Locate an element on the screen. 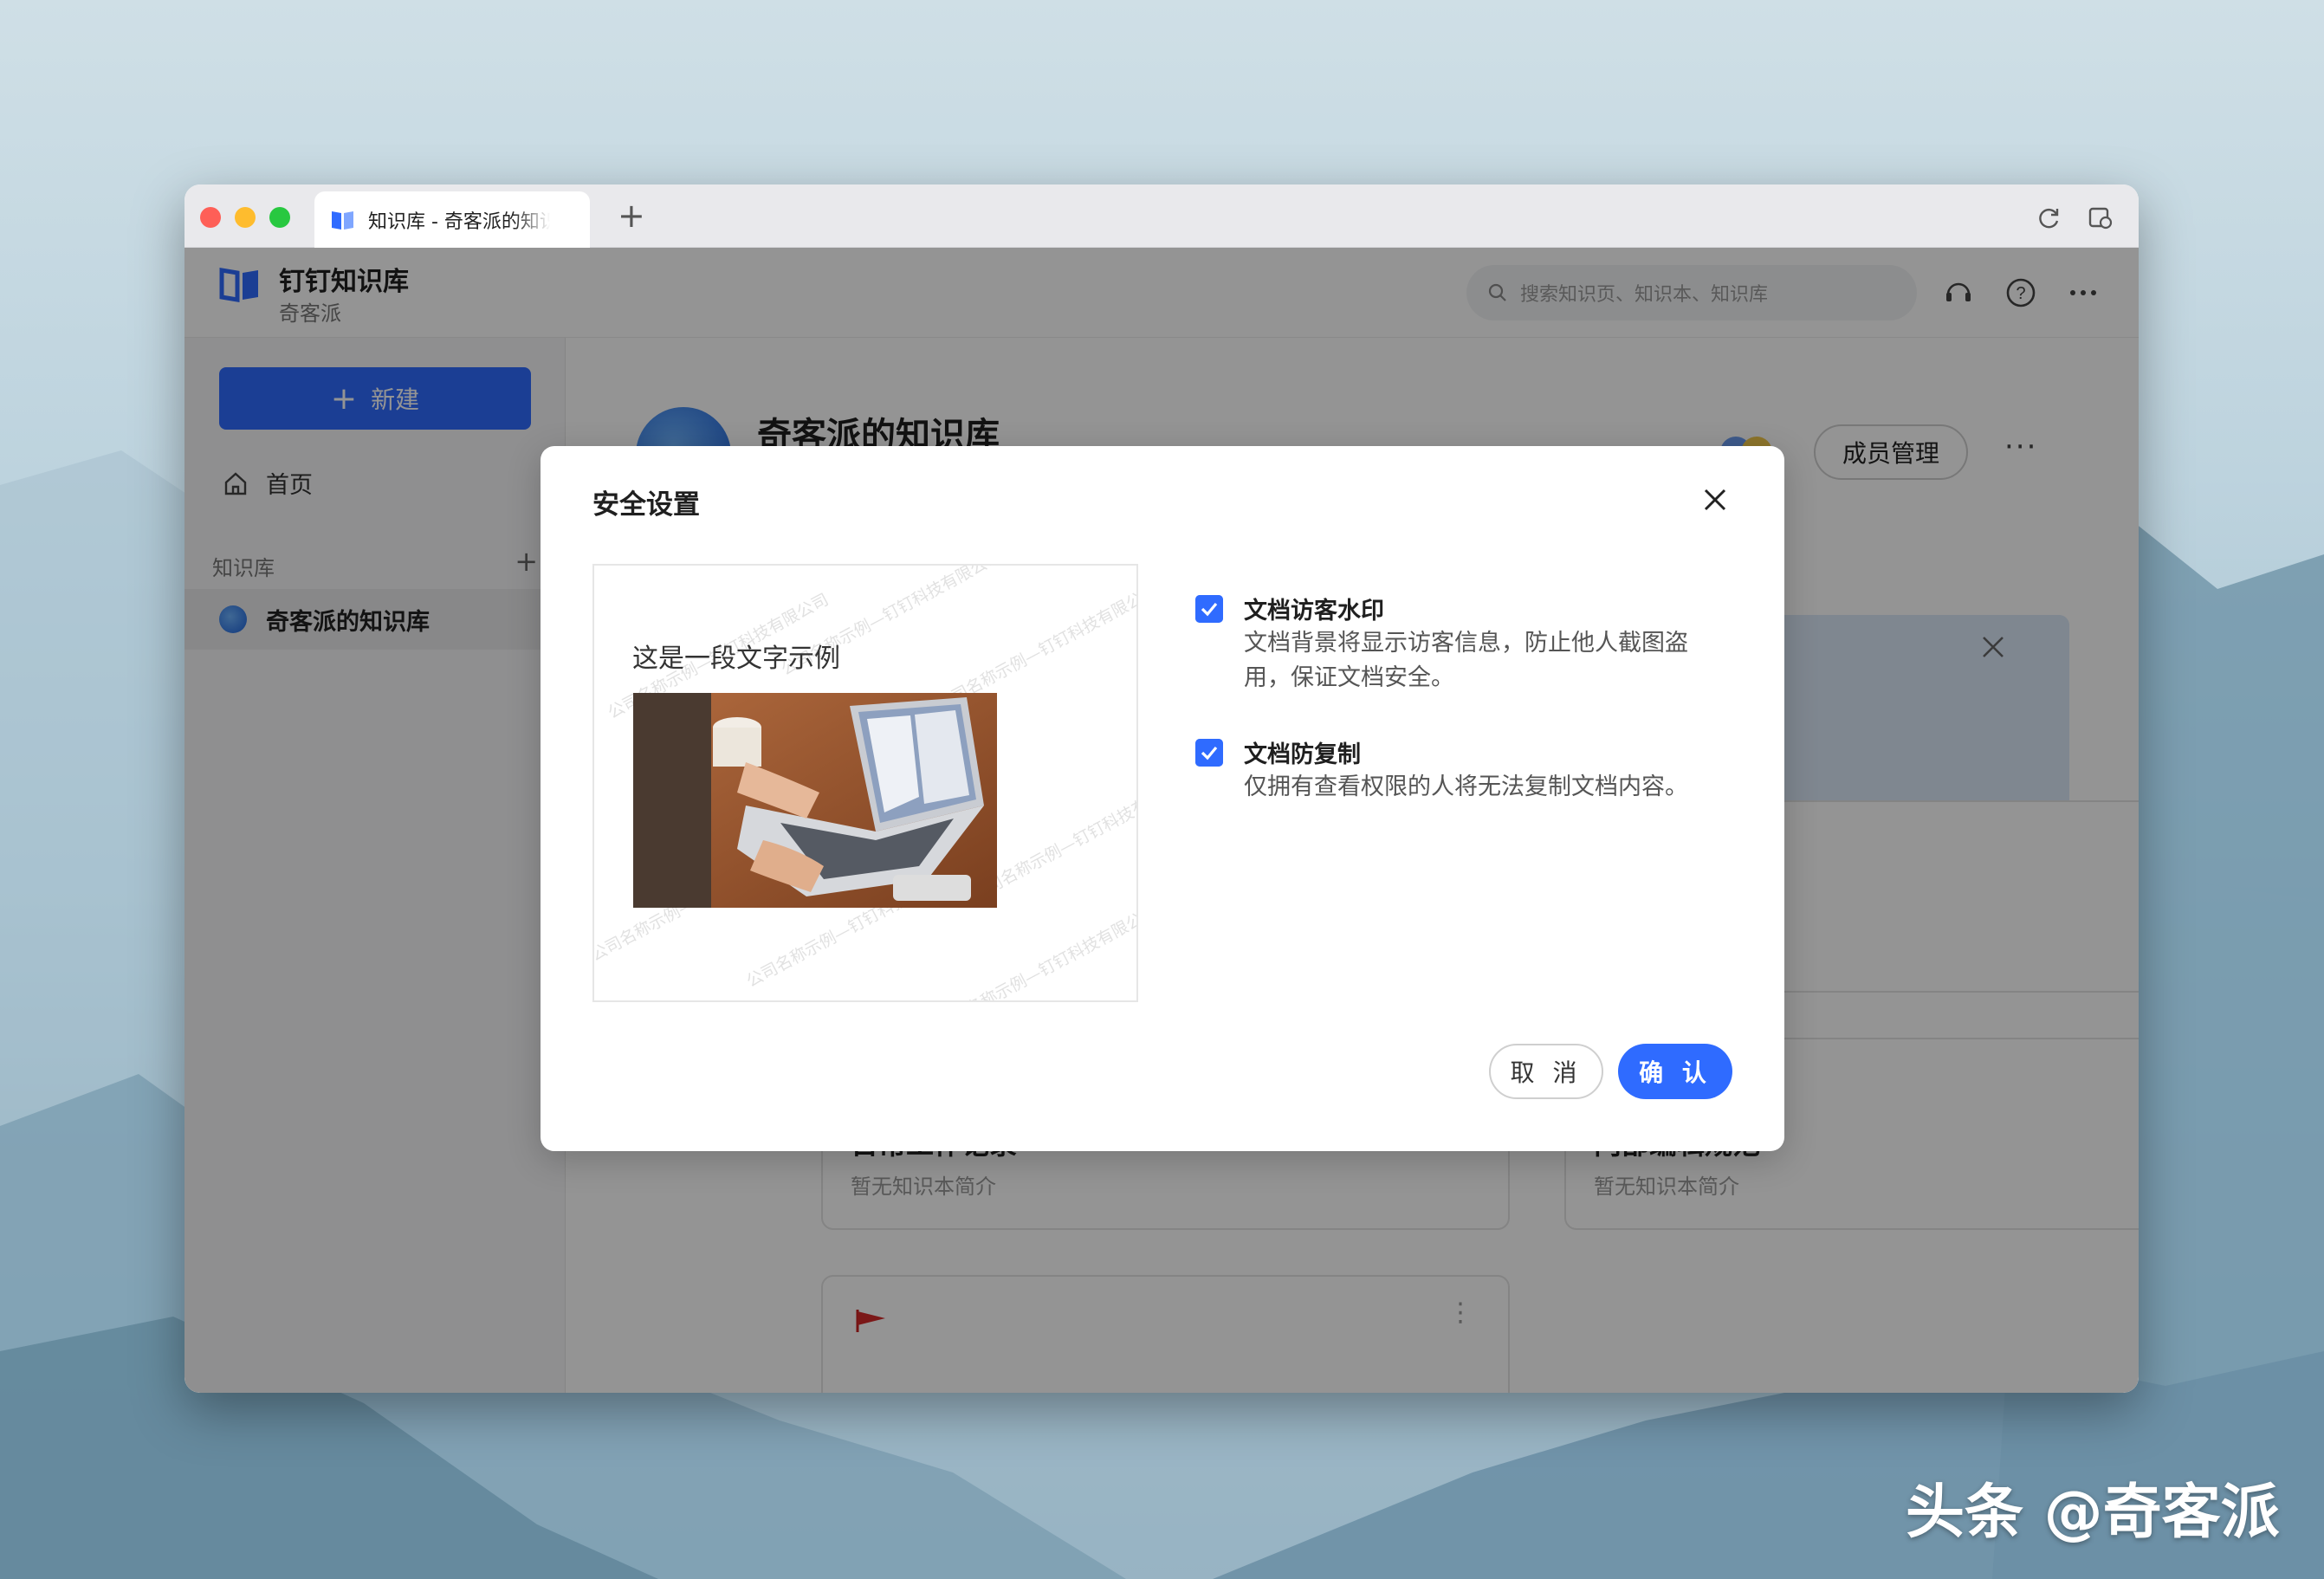 Image resolution: width=2324 pixels, height=1579 pixels. book-icon is located at coordinates (342, 220).